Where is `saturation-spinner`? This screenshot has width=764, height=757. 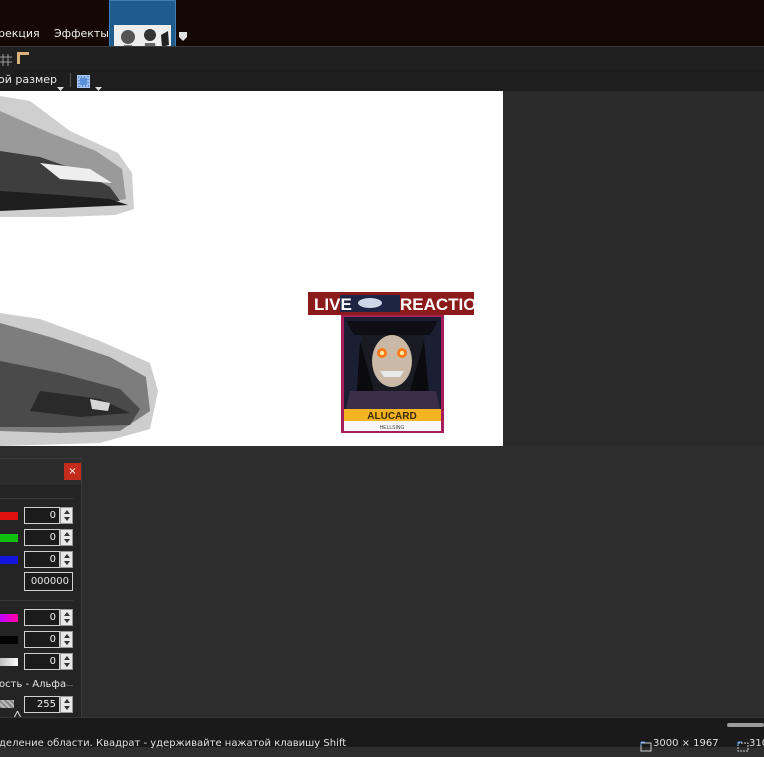 saturation-spinner is located at coordinates (66, 639).